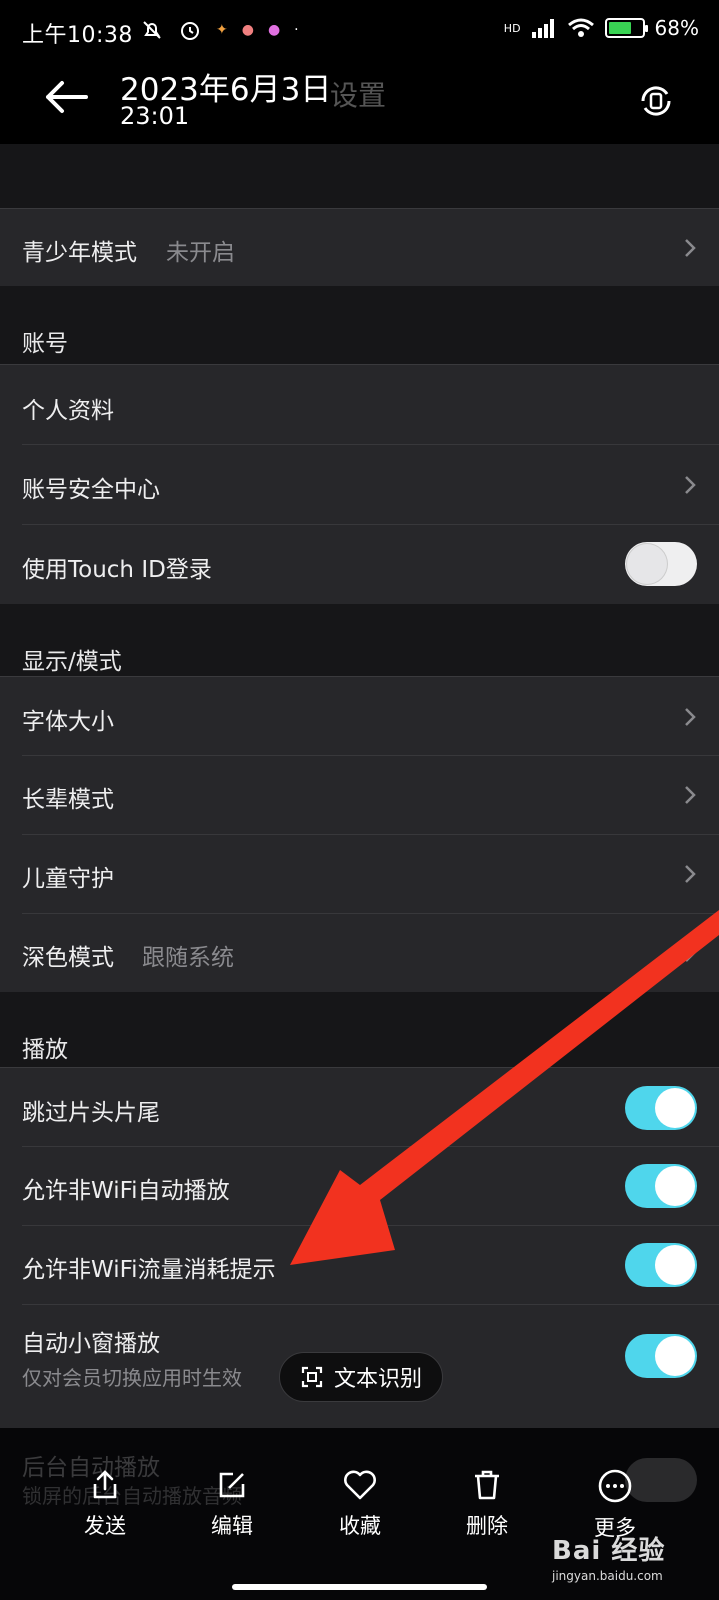  I want to click on watermark-logo: Bai 经验, so click(609, 1551).